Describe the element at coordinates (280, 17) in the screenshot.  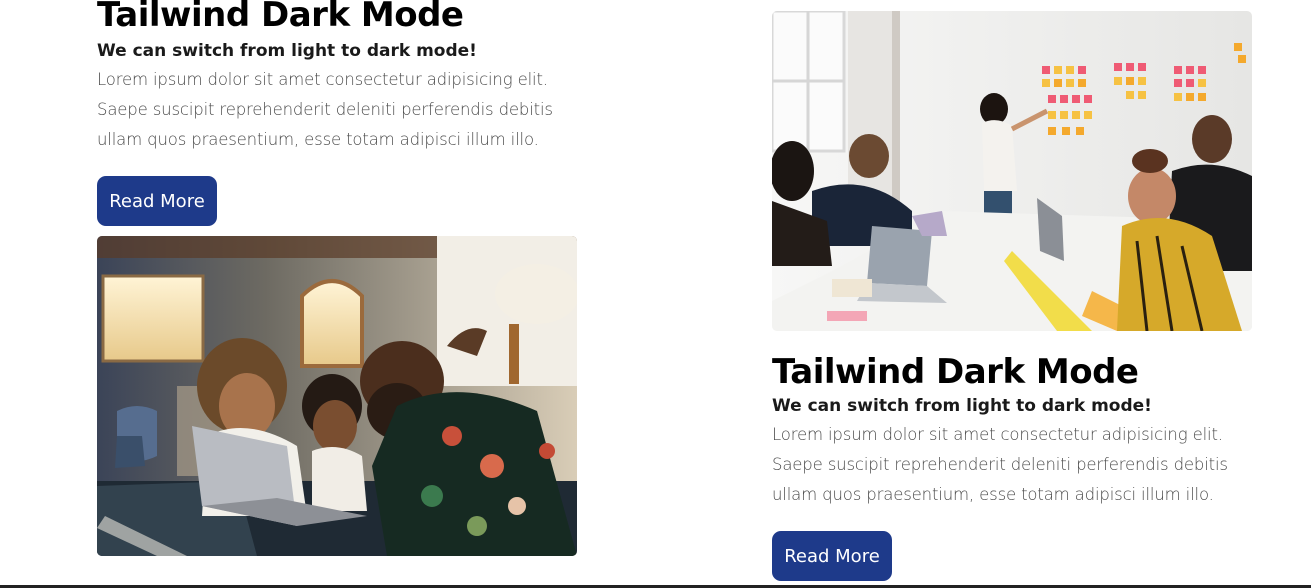
I see `left-card-title: Tailwind Dark Mode` at that location.